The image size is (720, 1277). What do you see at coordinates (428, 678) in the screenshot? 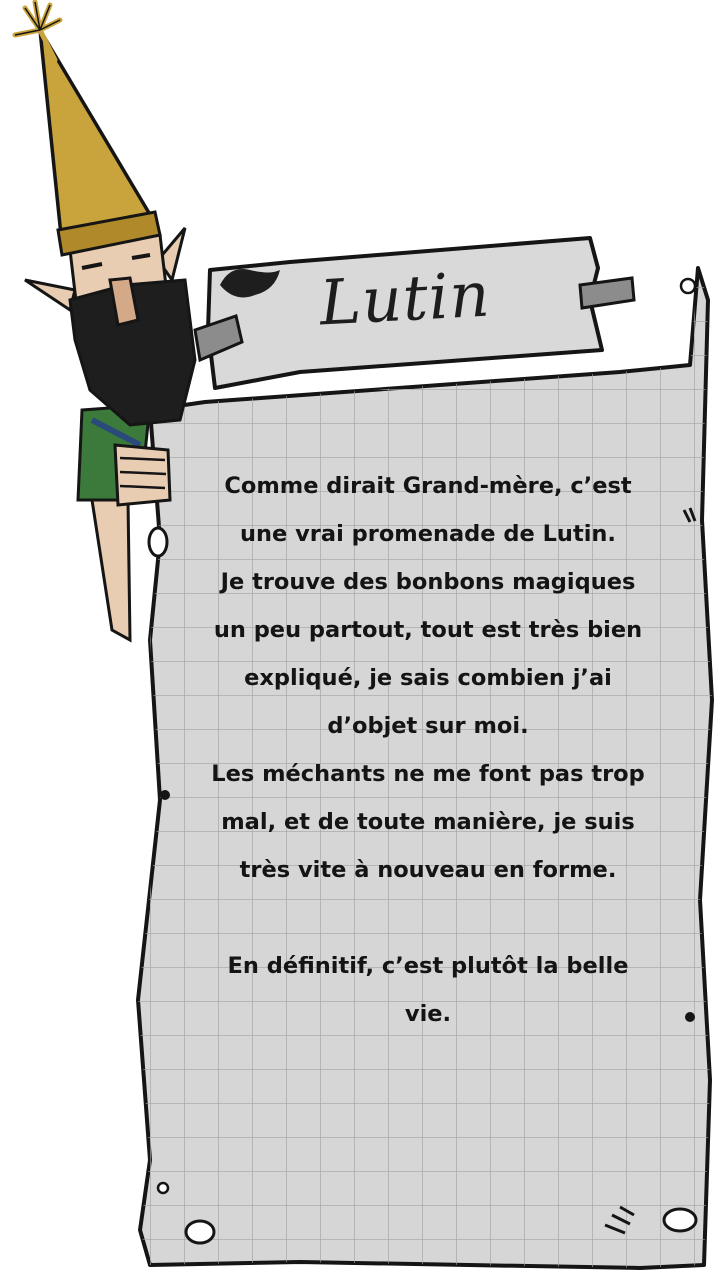
I see `description-line: expliqué, je sais combien j’ai` at bounding box center [428, 678].